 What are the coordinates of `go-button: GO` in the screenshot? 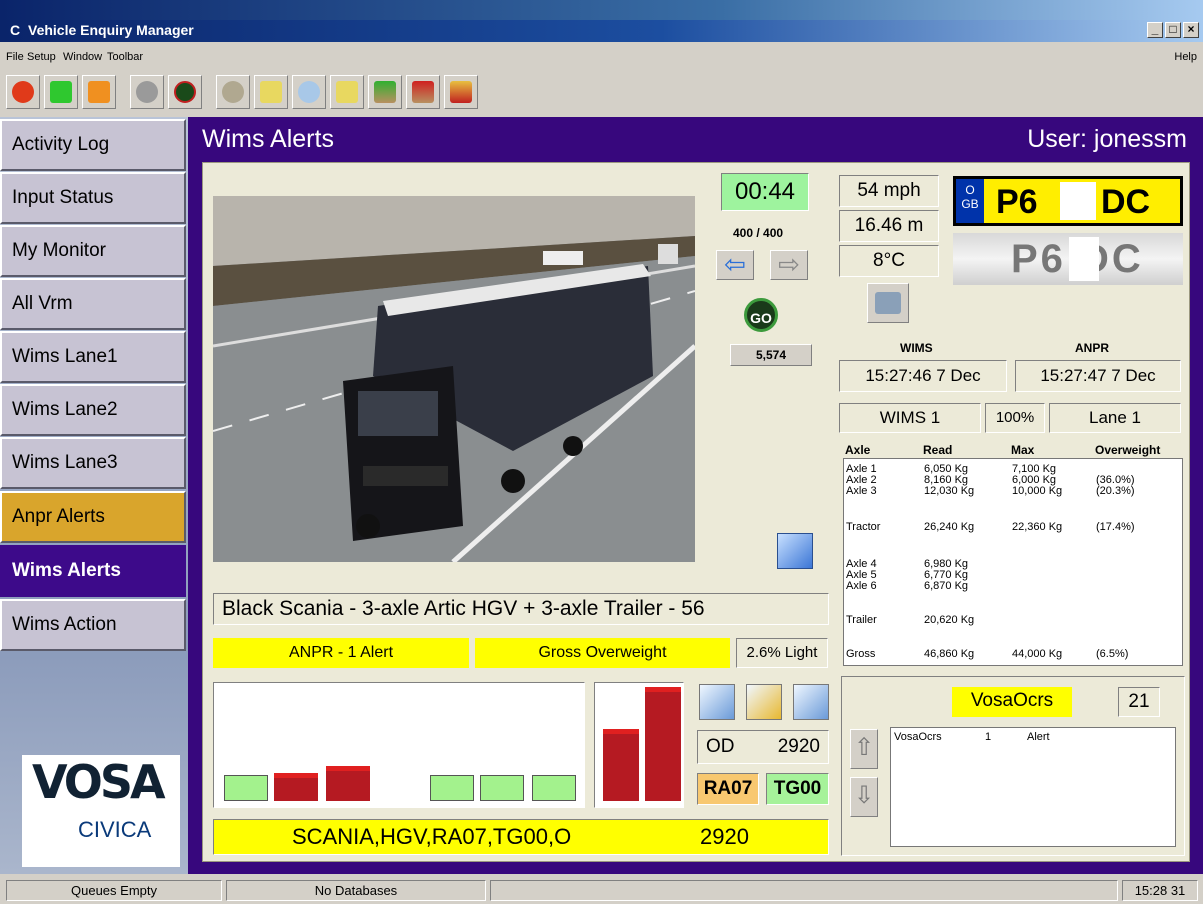 It's located at (761, 315).